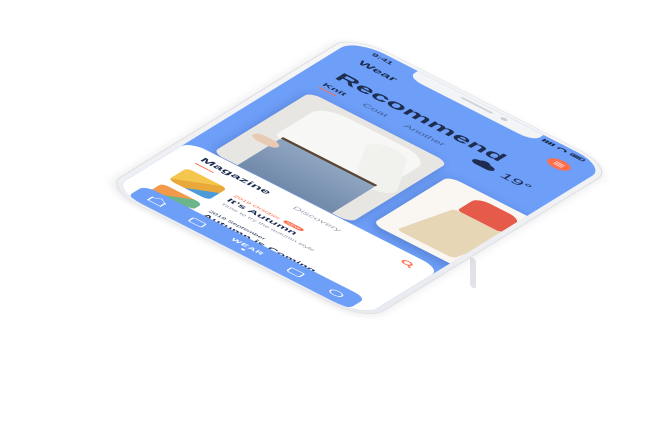 Image resolution: width=648 pixels, height=425 pixels. Describe the element at coordinates (407, 262) in the screenshot. I see `search-icon` at that location.